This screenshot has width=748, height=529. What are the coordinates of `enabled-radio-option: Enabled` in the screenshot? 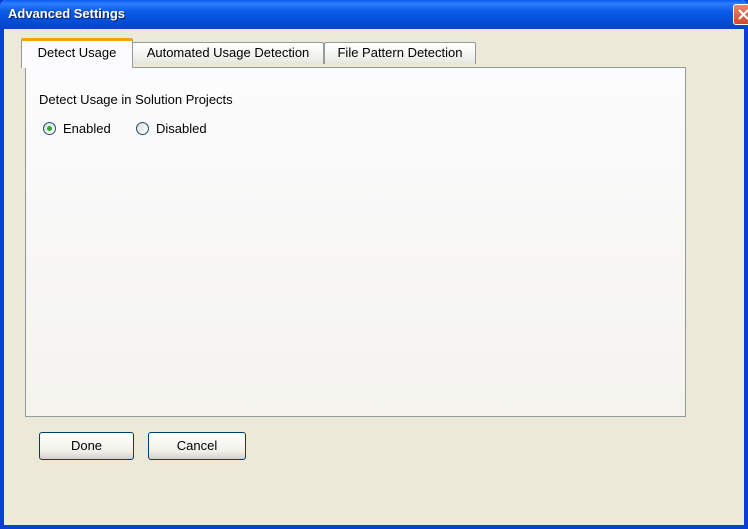 It's located at (77, 128).